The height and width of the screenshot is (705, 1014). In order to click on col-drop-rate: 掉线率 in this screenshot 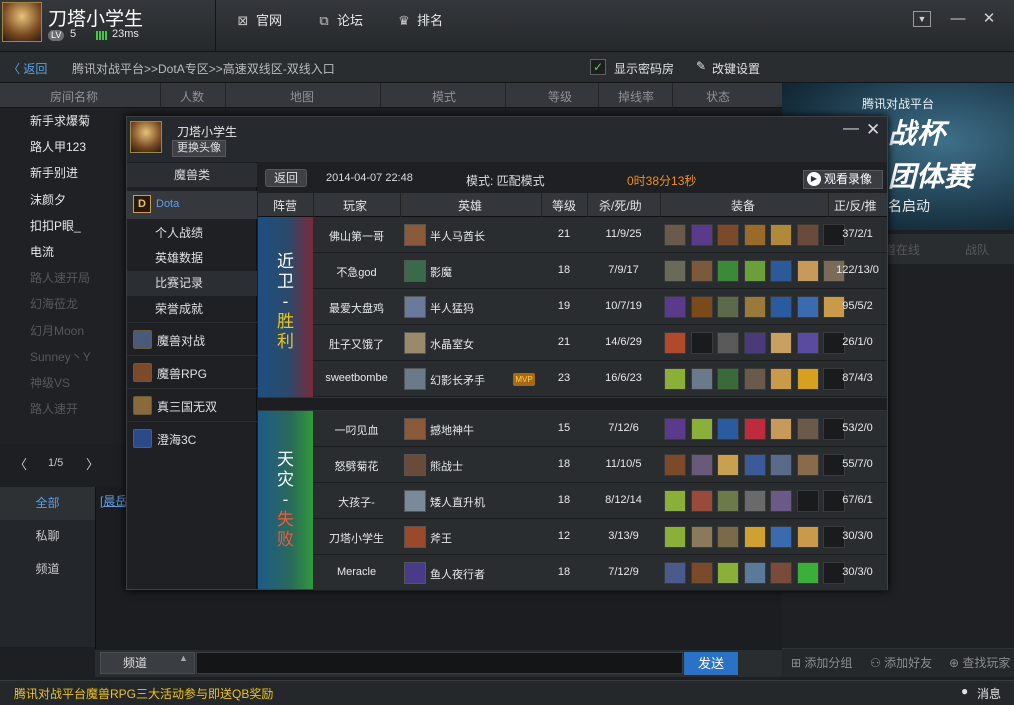, I will do `click(636, 96)`.